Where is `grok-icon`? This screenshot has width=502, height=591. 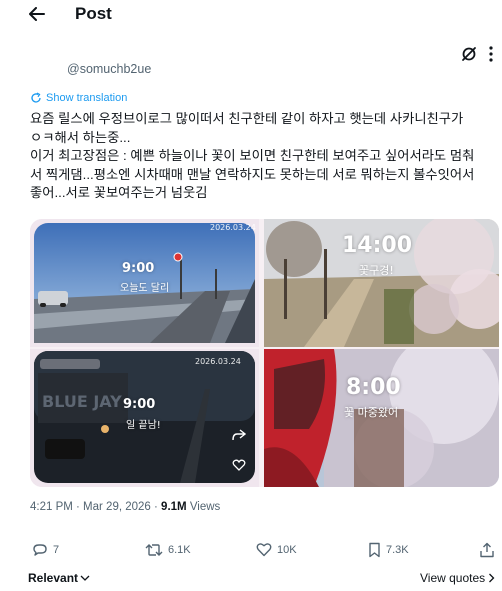 grok-icon is located at coordinates (469, 54).